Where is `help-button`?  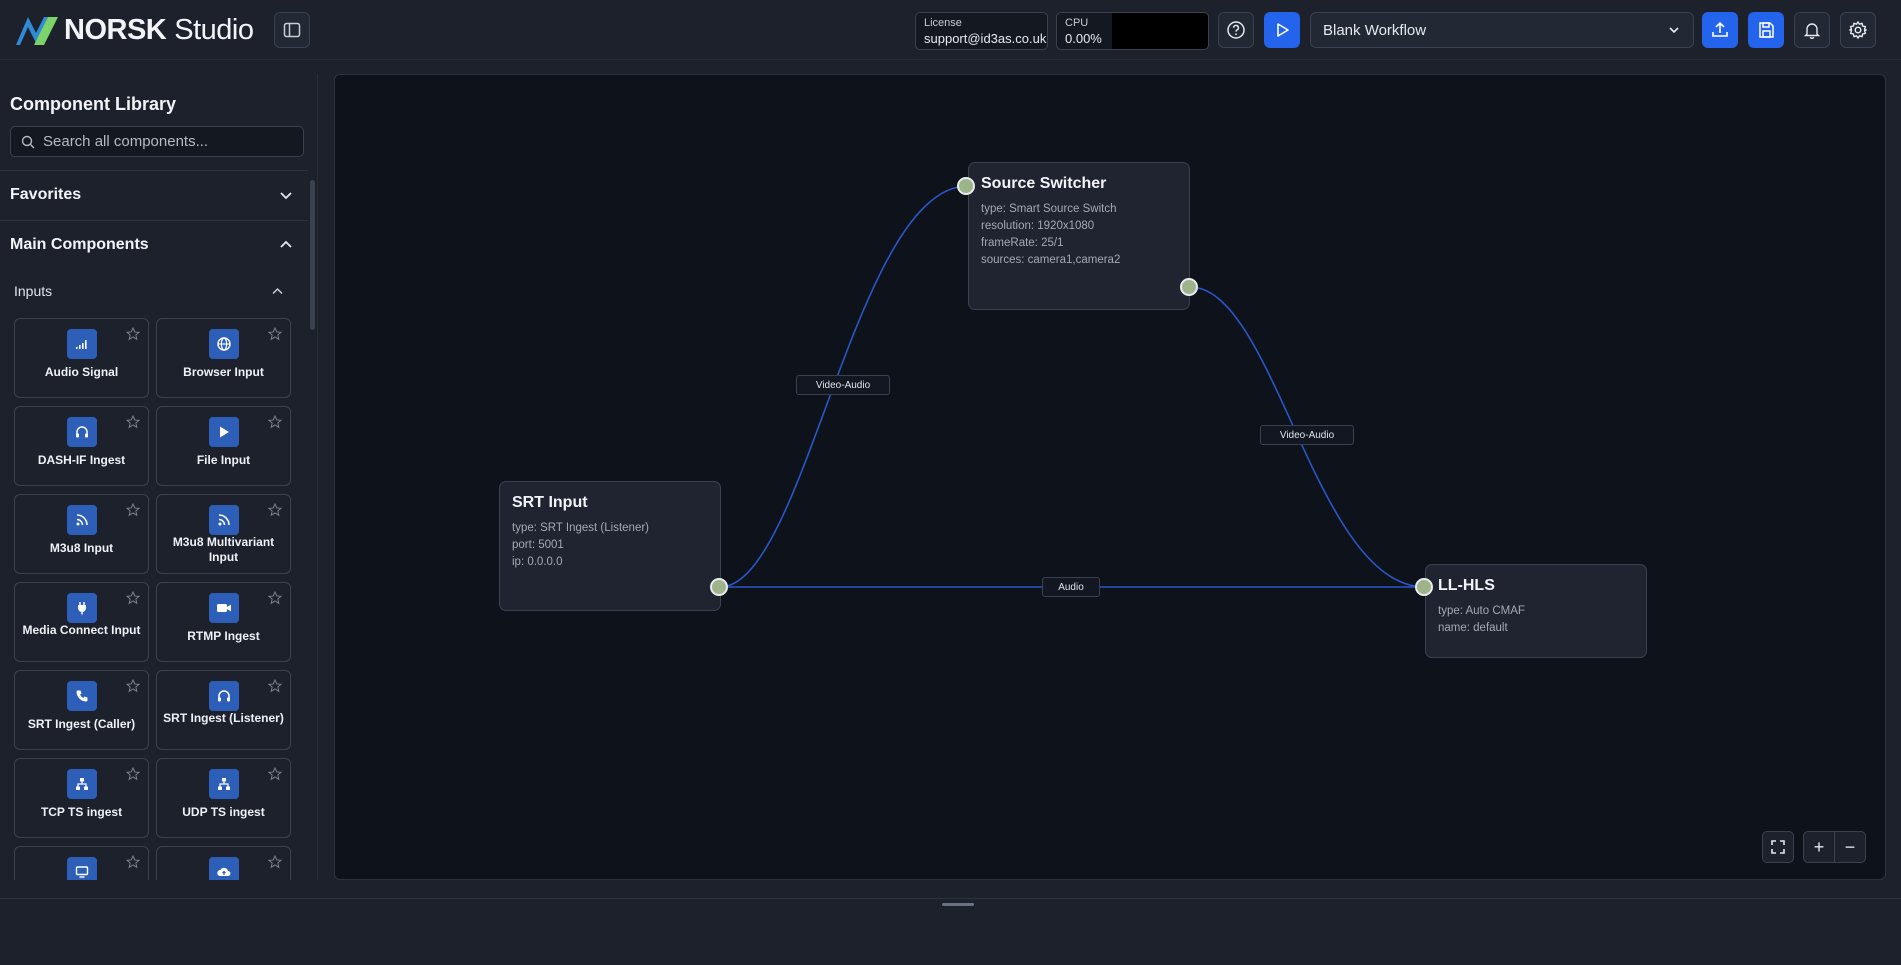
help-button is located at coordinates (1236, 30).